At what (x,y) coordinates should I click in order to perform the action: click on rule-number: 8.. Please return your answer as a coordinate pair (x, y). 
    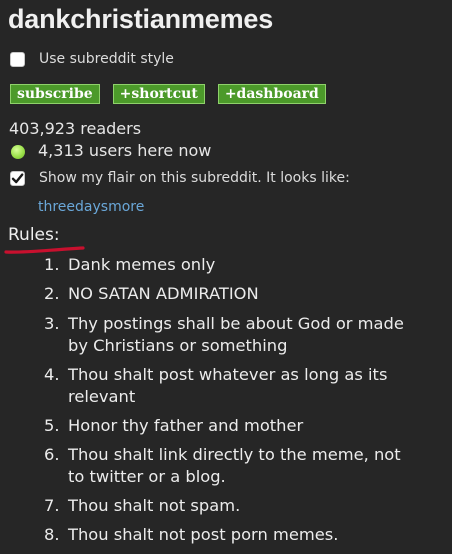
    Looking at the image, I should click on (52, 534).